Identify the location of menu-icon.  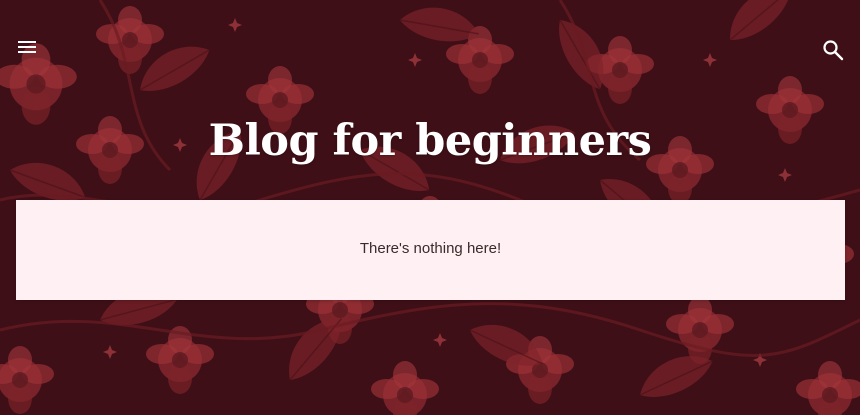
(27, 47).